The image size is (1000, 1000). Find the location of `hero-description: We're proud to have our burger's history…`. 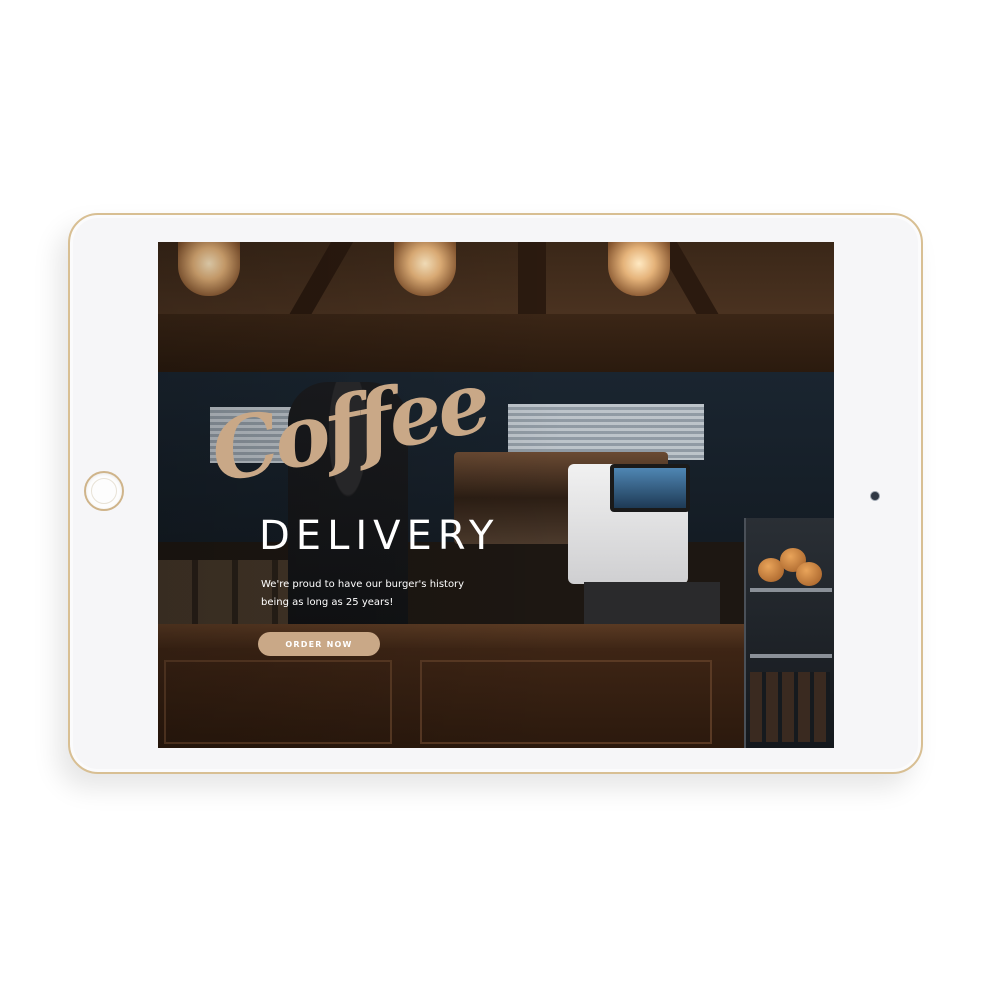

hero-description: We're proud to have our burger's history… is located at coordinates (363, 593).